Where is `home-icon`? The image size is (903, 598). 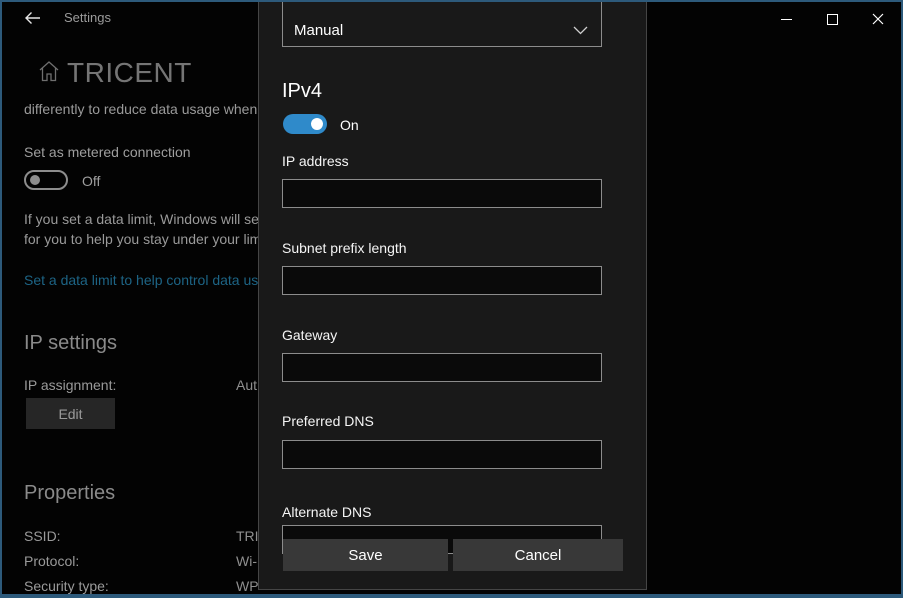 home-icon is located at coordinates (49, 71).